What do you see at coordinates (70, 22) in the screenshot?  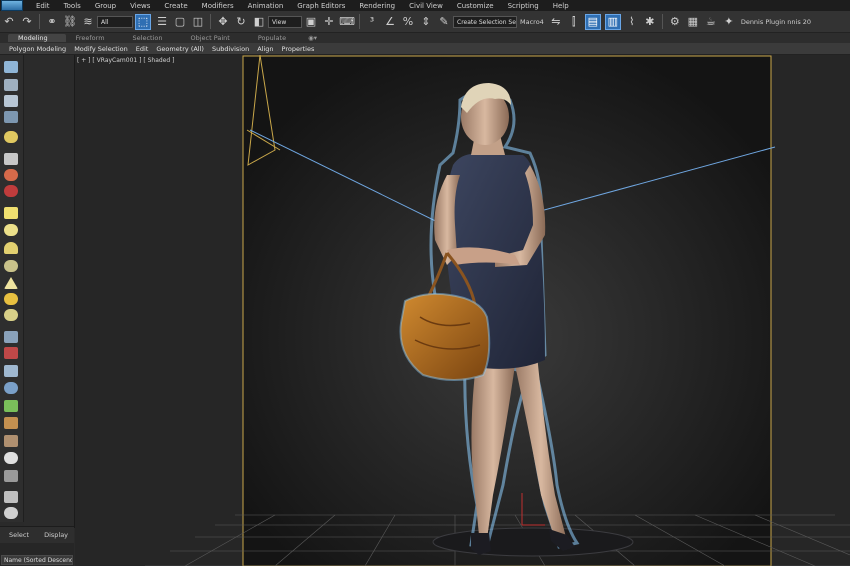 I see `unlink-icon: ⛓` at bounding box center [70, 22].